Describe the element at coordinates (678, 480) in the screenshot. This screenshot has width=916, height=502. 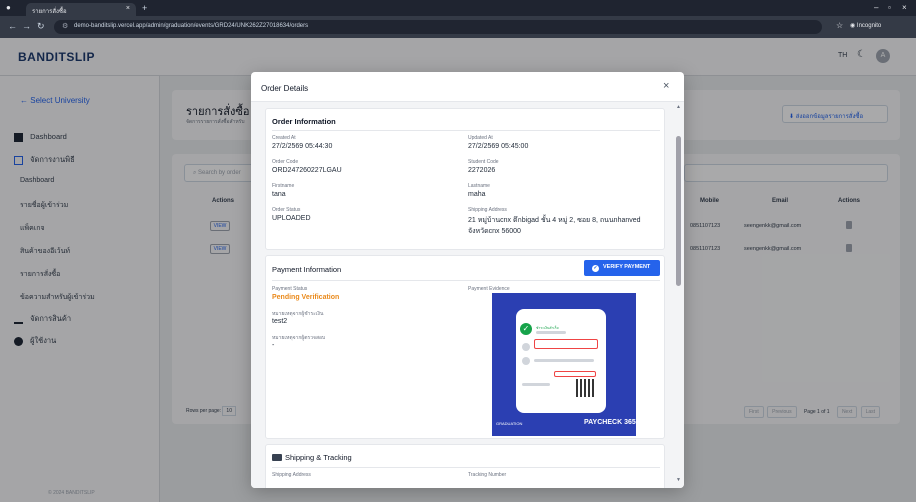
I see `scroll-down-arrow-icon: ▼` at that location.